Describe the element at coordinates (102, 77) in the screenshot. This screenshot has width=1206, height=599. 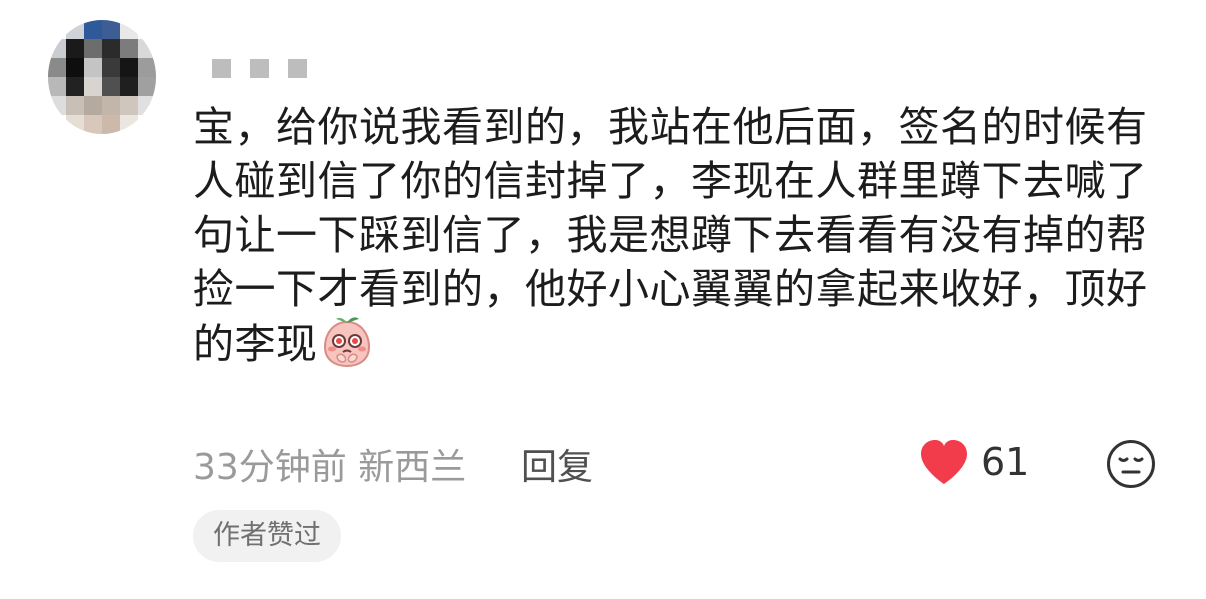
I see `avatar` at that location.